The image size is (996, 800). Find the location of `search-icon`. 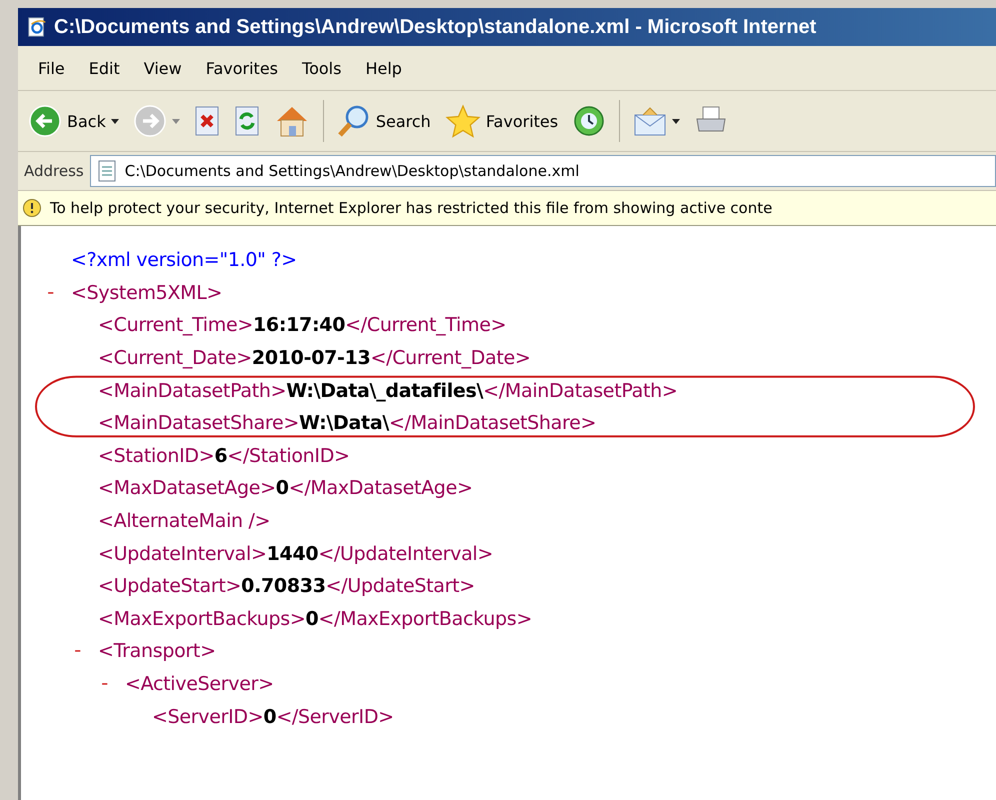

search-icon is located at coordinates (353, 121).